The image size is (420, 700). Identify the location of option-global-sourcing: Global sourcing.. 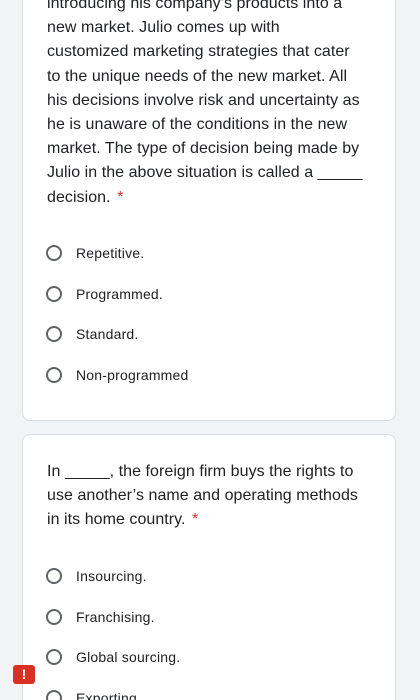
(113, 657).